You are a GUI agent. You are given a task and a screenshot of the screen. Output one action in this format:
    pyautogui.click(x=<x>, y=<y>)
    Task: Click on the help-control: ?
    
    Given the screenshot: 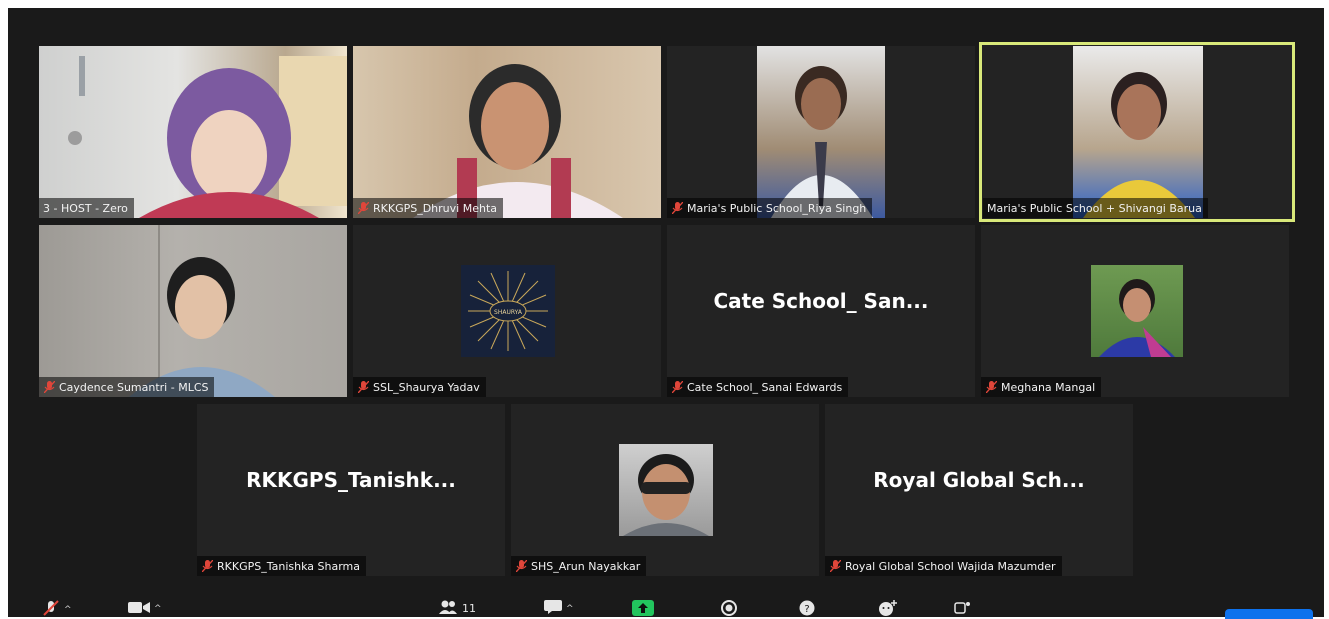 What is the action you would take?
    pyautogui.click(x=807, y=609)
    